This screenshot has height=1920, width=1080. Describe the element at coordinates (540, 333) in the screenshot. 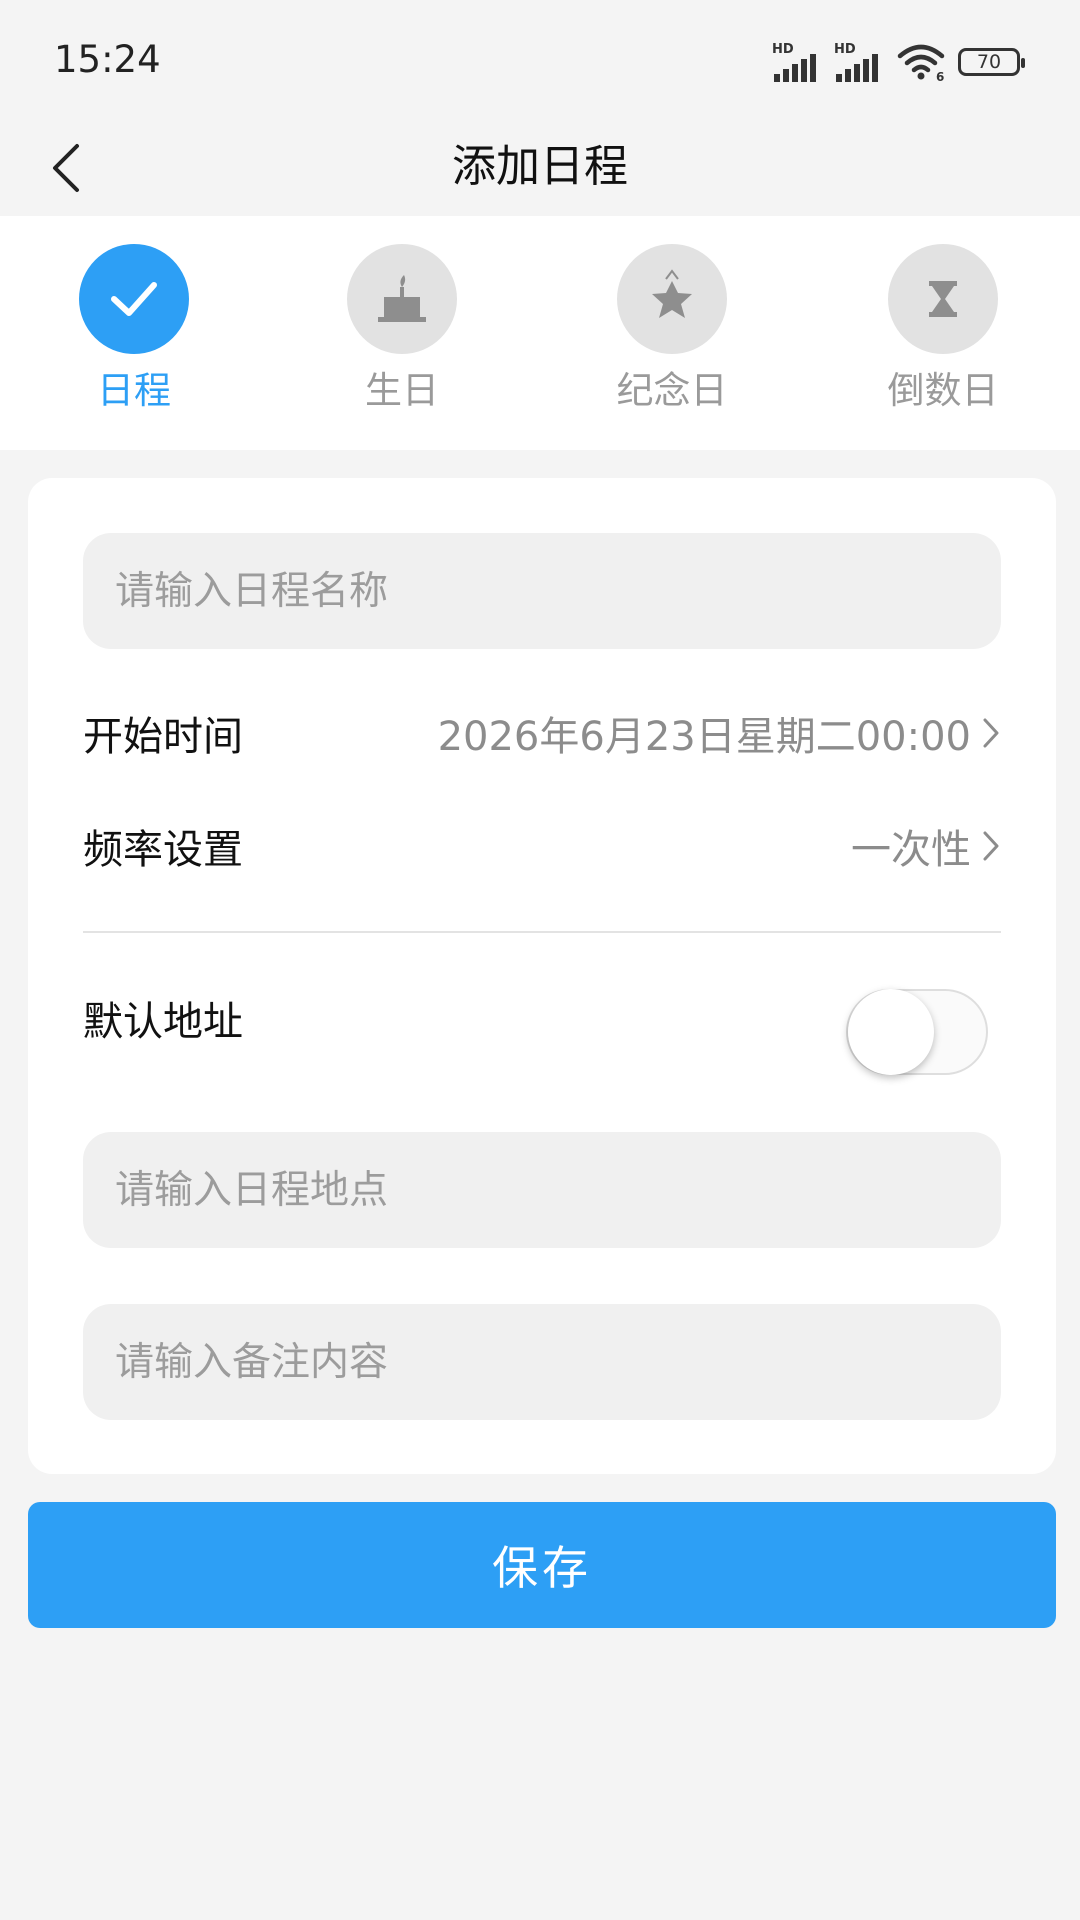

I see `category-tabs: 日程 生日 纪念日 倒数日` at that location.